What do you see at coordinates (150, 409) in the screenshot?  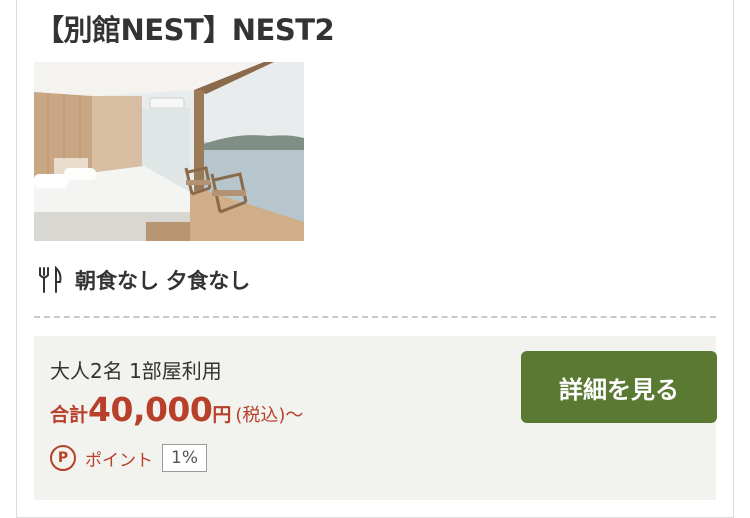 I see `price-amount: 40,000` at bounding box center [150, 409].